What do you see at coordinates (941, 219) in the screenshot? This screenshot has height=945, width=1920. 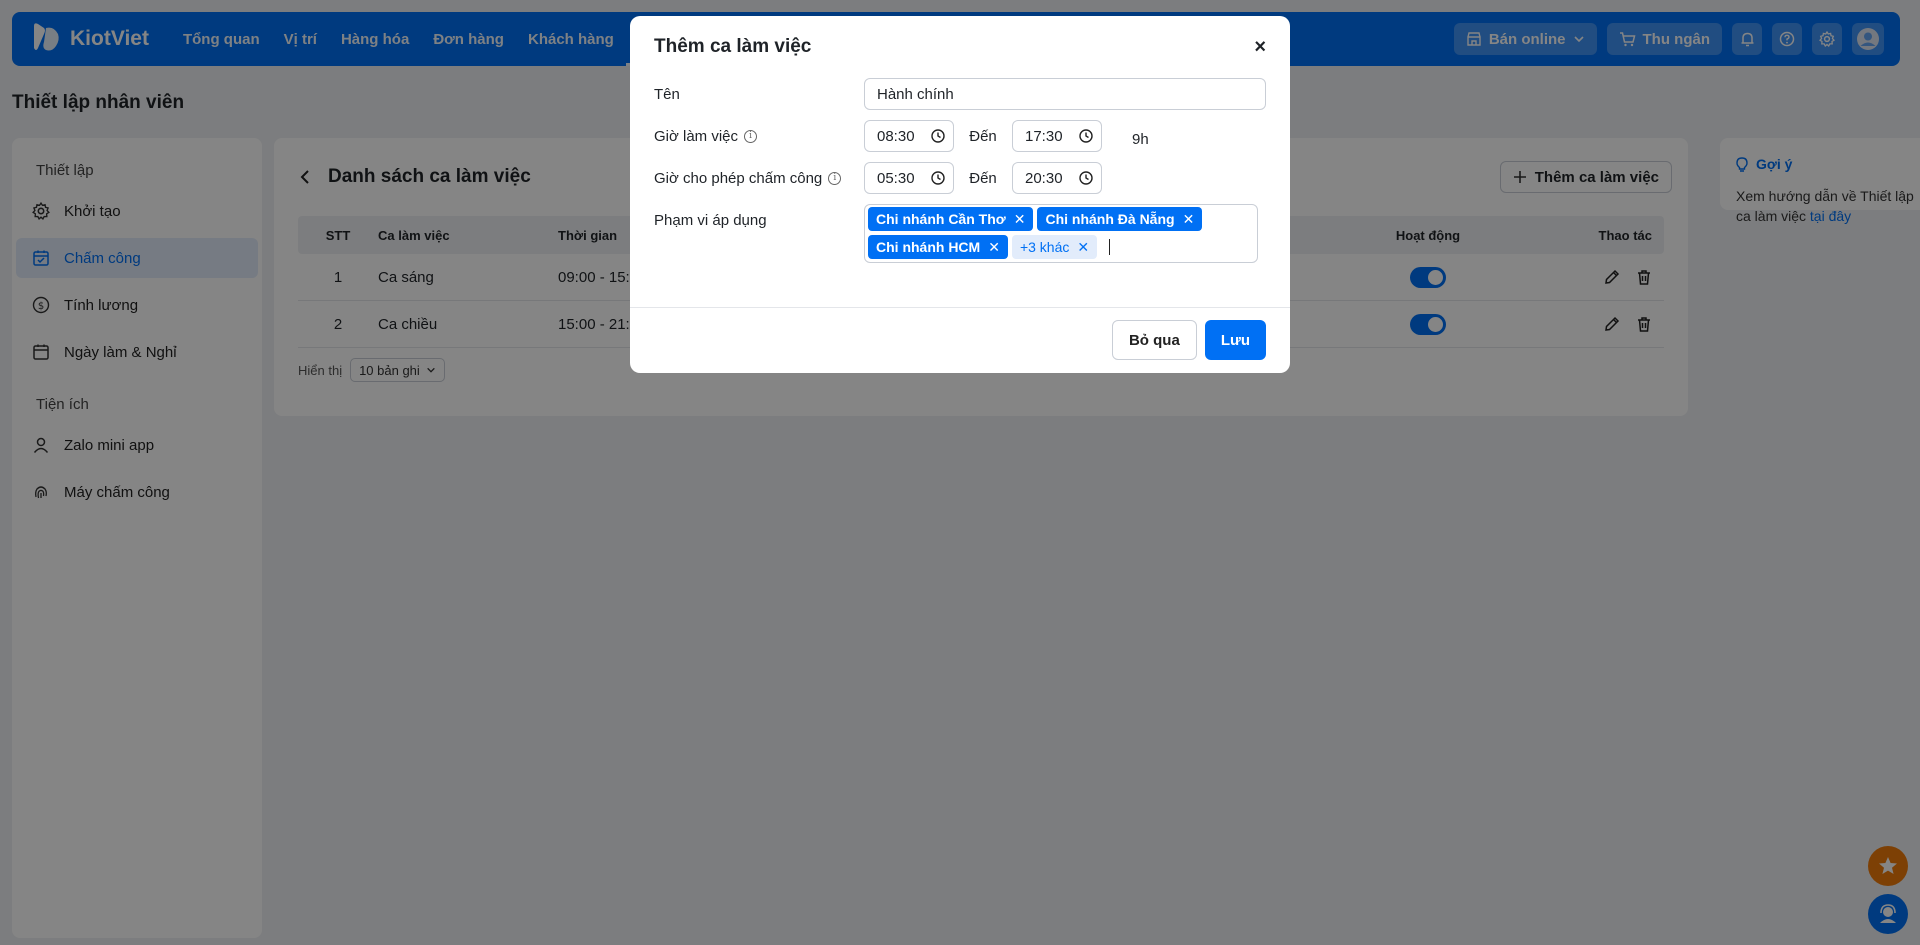 I see `branch-tag-label: Chi nhánh Cần Thơ` at bounding box center [941, 219].